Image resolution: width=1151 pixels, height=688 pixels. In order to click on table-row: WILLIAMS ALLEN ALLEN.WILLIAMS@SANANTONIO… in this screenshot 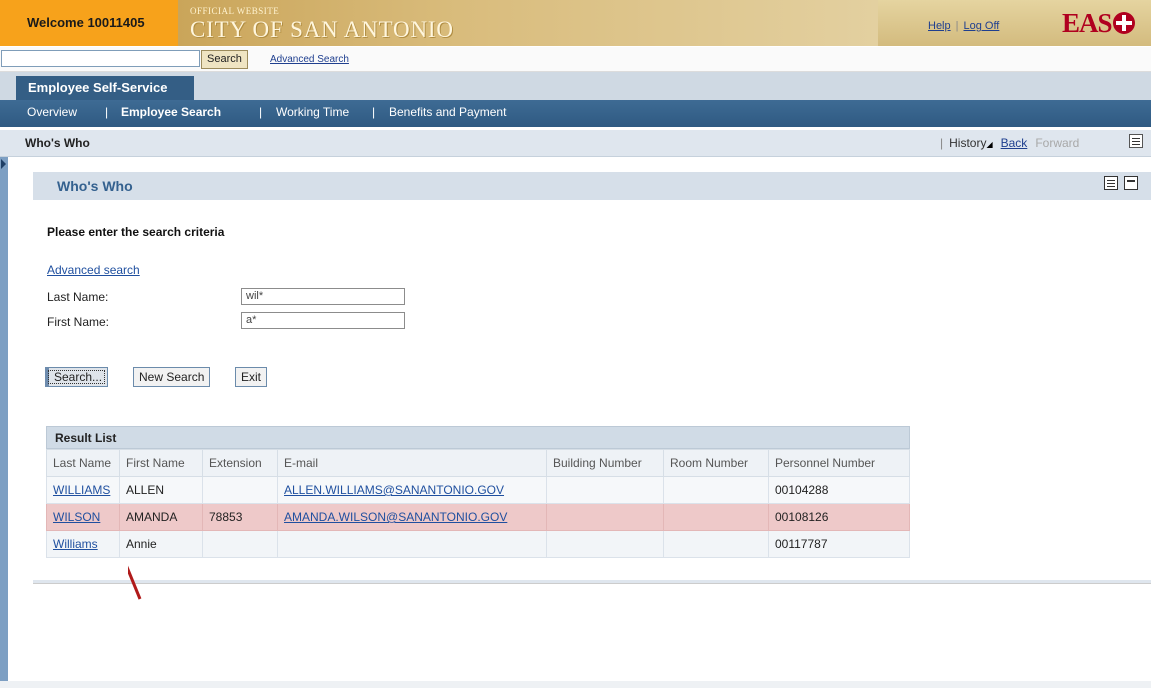, I will do `click(478, 490)`.